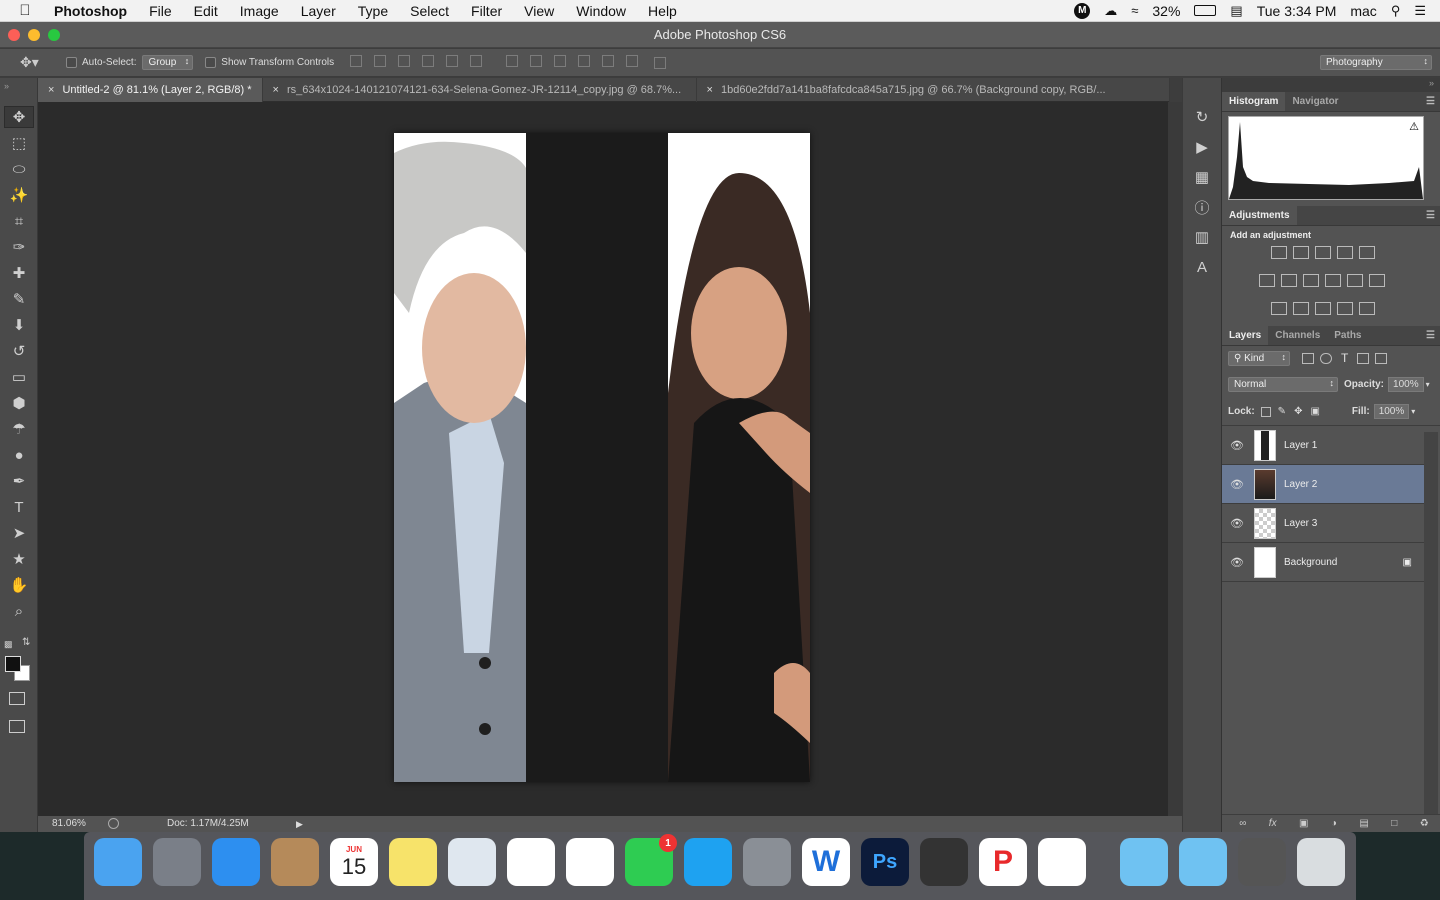 The height and width of the screenshot is (900, 1440). I want to click on move-tool-preset-icon: ✥▾, so click(37, 62).